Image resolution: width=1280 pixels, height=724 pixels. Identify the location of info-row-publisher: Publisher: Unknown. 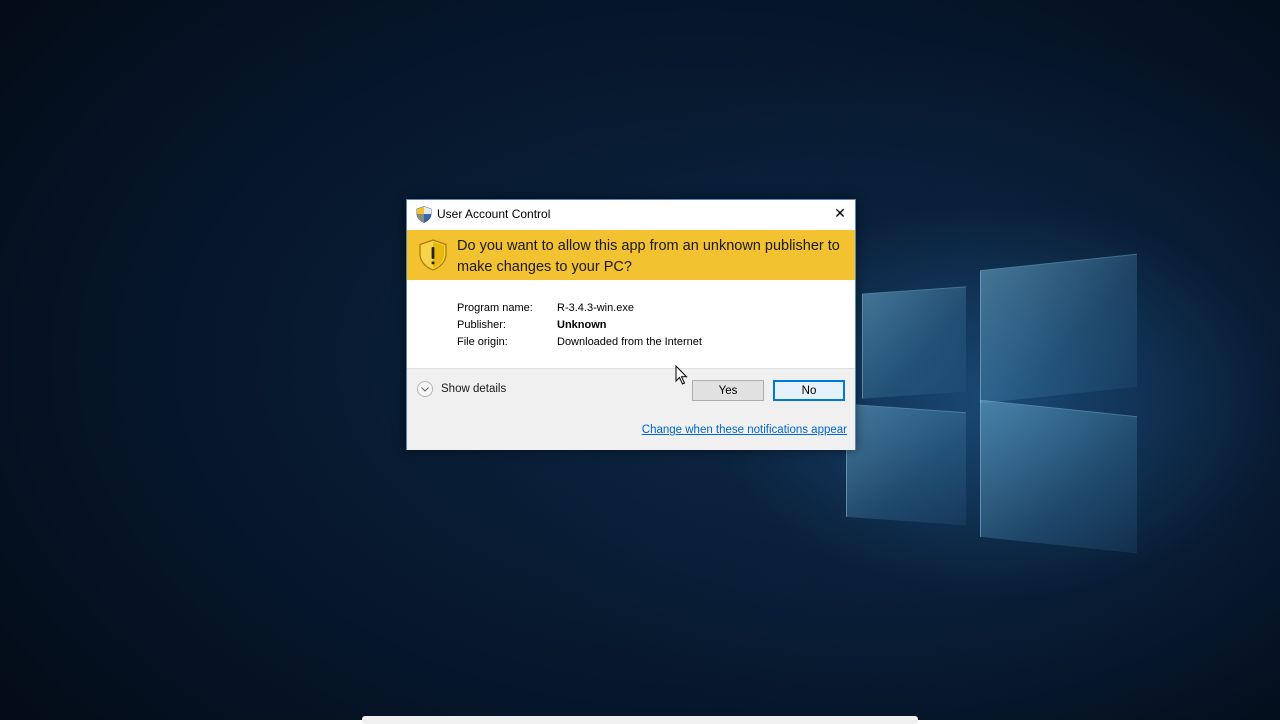
(579, 327).